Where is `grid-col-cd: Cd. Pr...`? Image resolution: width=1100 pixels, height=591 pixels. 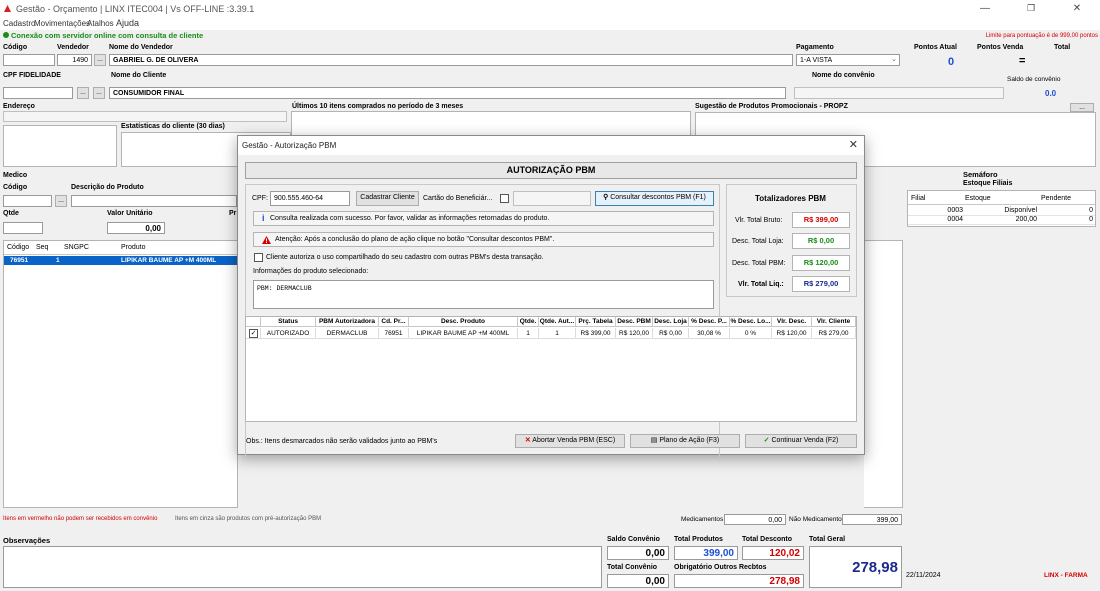
grid-col-cd: Cd. Pr... is located at coordinates (394, 322).